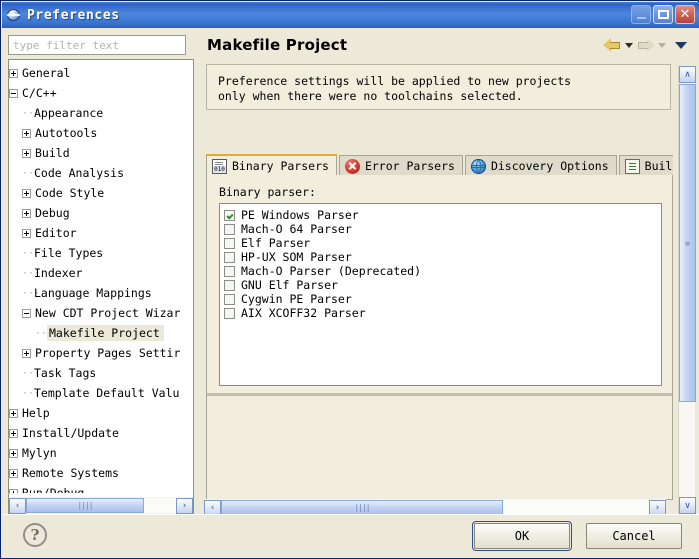 Image resolution: width=699 pixels, height=559 pixels. I want to click on parser-row: Mach-O 64 Parser, so click(442, 229).